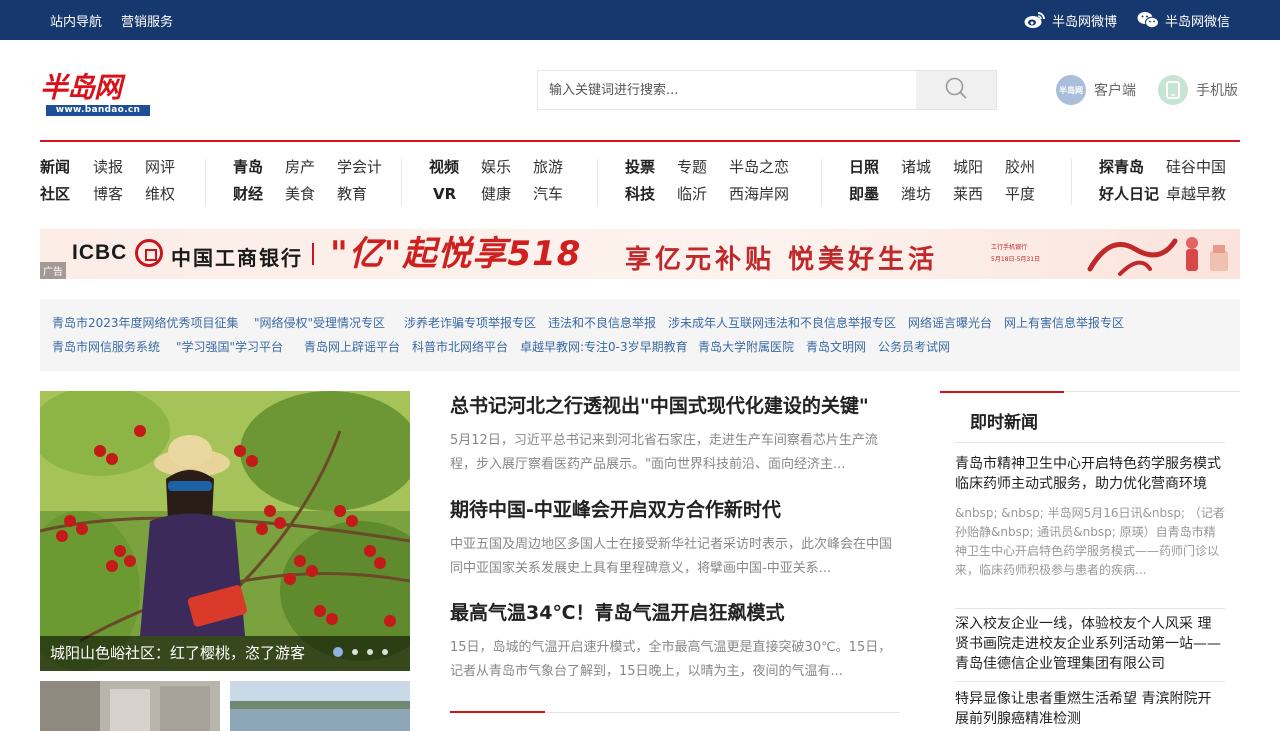 This screenshot has width=1280, height=731. Describe the element at coordinates (864, 194) in the screenshot. I see `nav-item: 即墨` at that location.